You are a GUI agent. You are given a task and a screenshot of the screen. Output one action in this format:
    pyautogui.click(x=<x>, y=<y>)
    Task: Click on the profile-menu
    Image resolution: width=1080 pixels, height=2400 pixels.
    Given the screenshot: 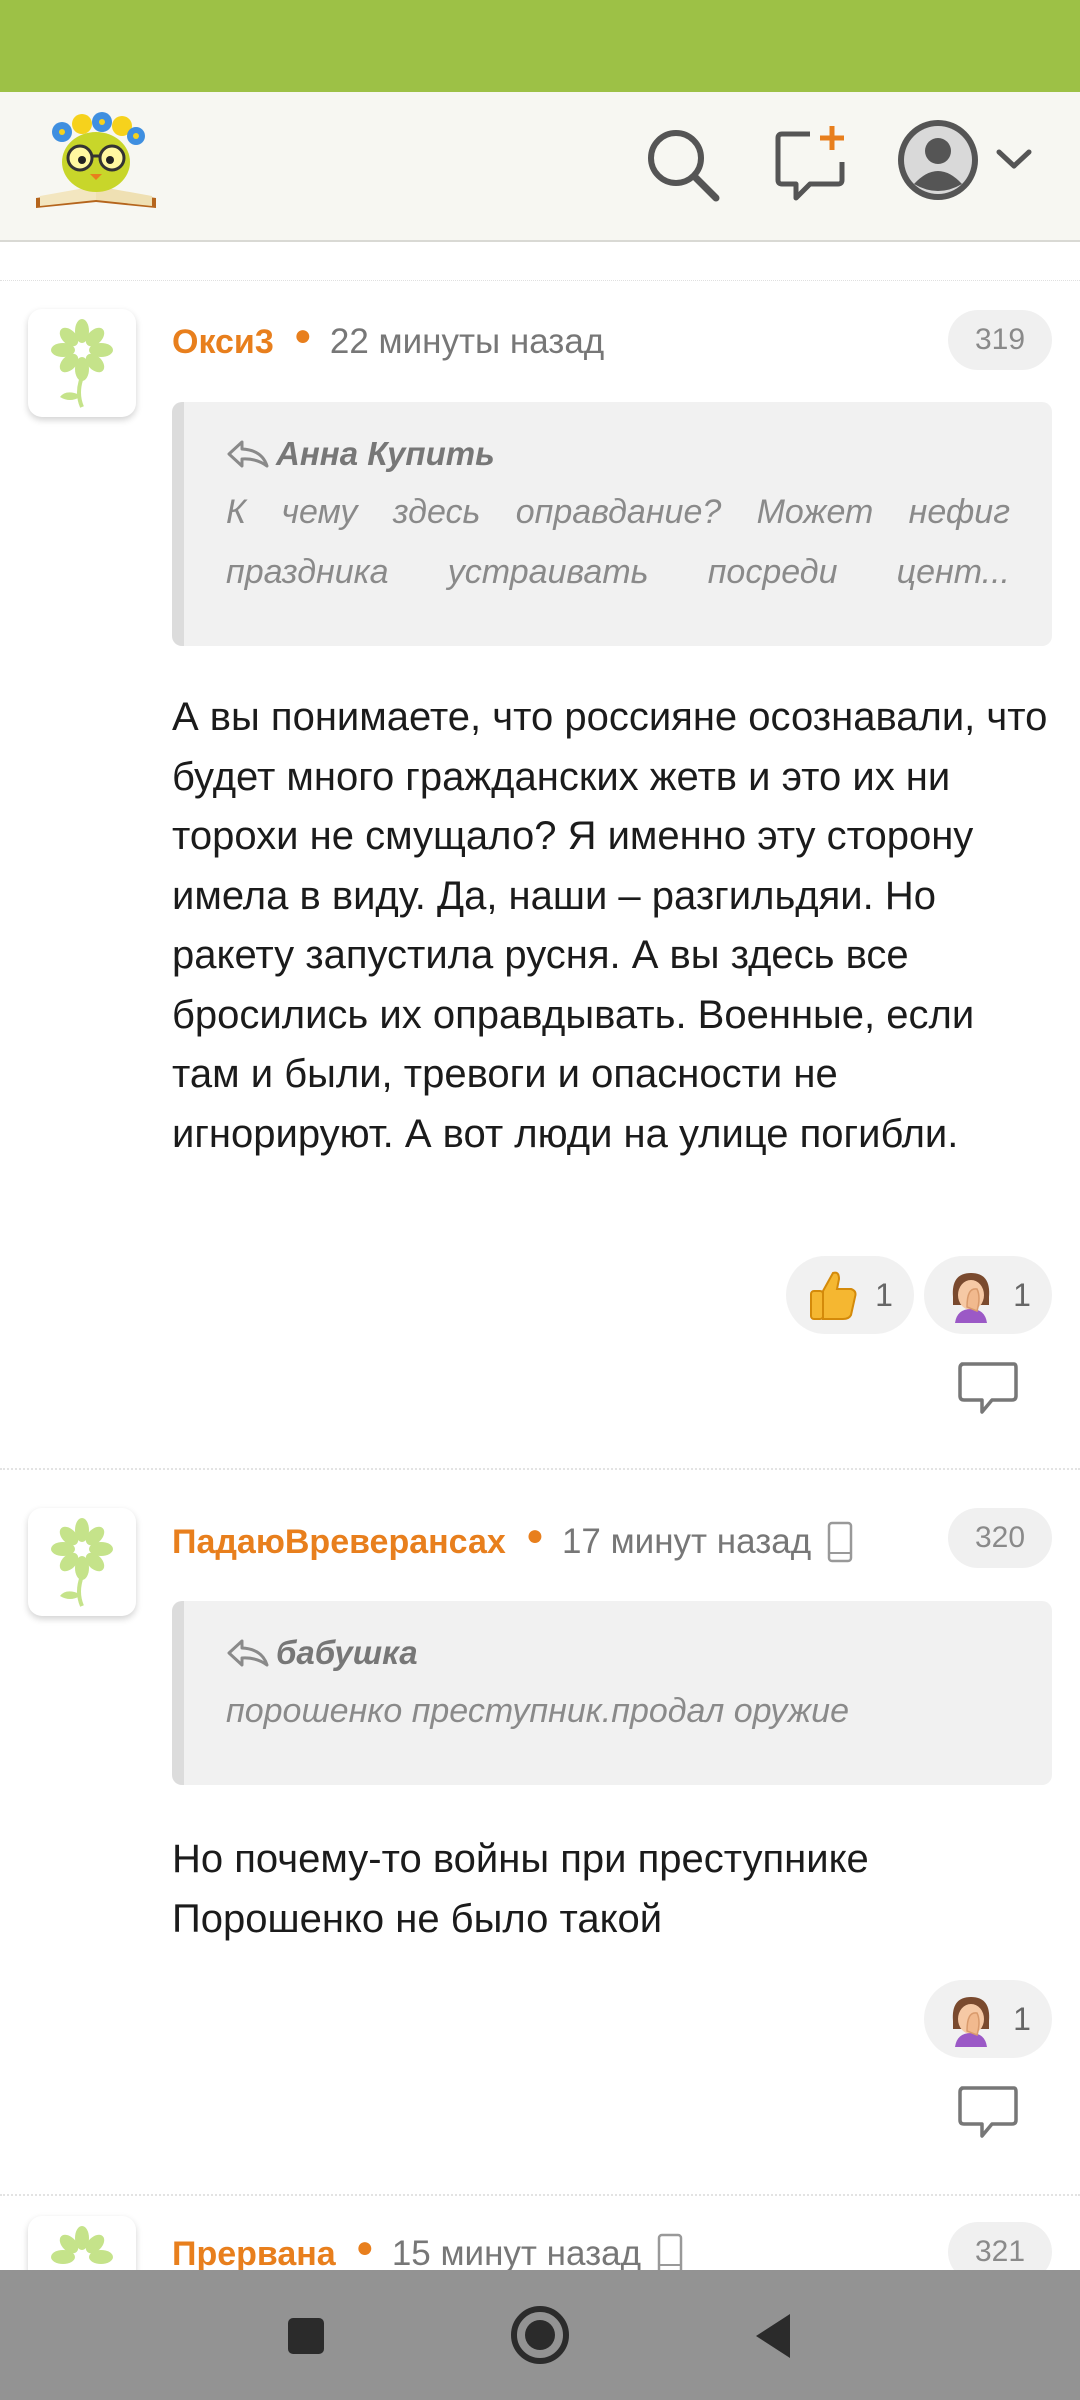 What is the action you would take?
    pyautogui.click(x=971, y=164)
    